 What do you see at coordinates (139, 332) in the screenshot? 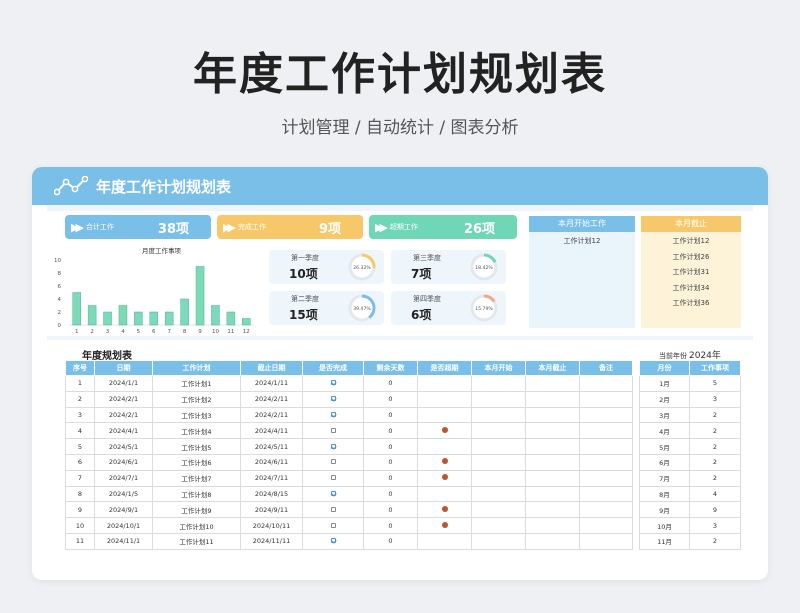
I see `x-tick-label: 5` at bounding box center [139, 332].